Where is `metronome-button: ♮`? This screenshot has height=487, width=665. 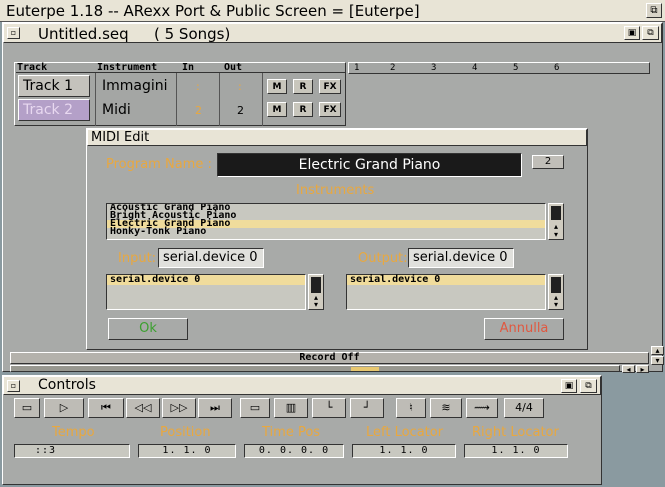 metronome-button: ♮ is located at coordinates (411, 408).